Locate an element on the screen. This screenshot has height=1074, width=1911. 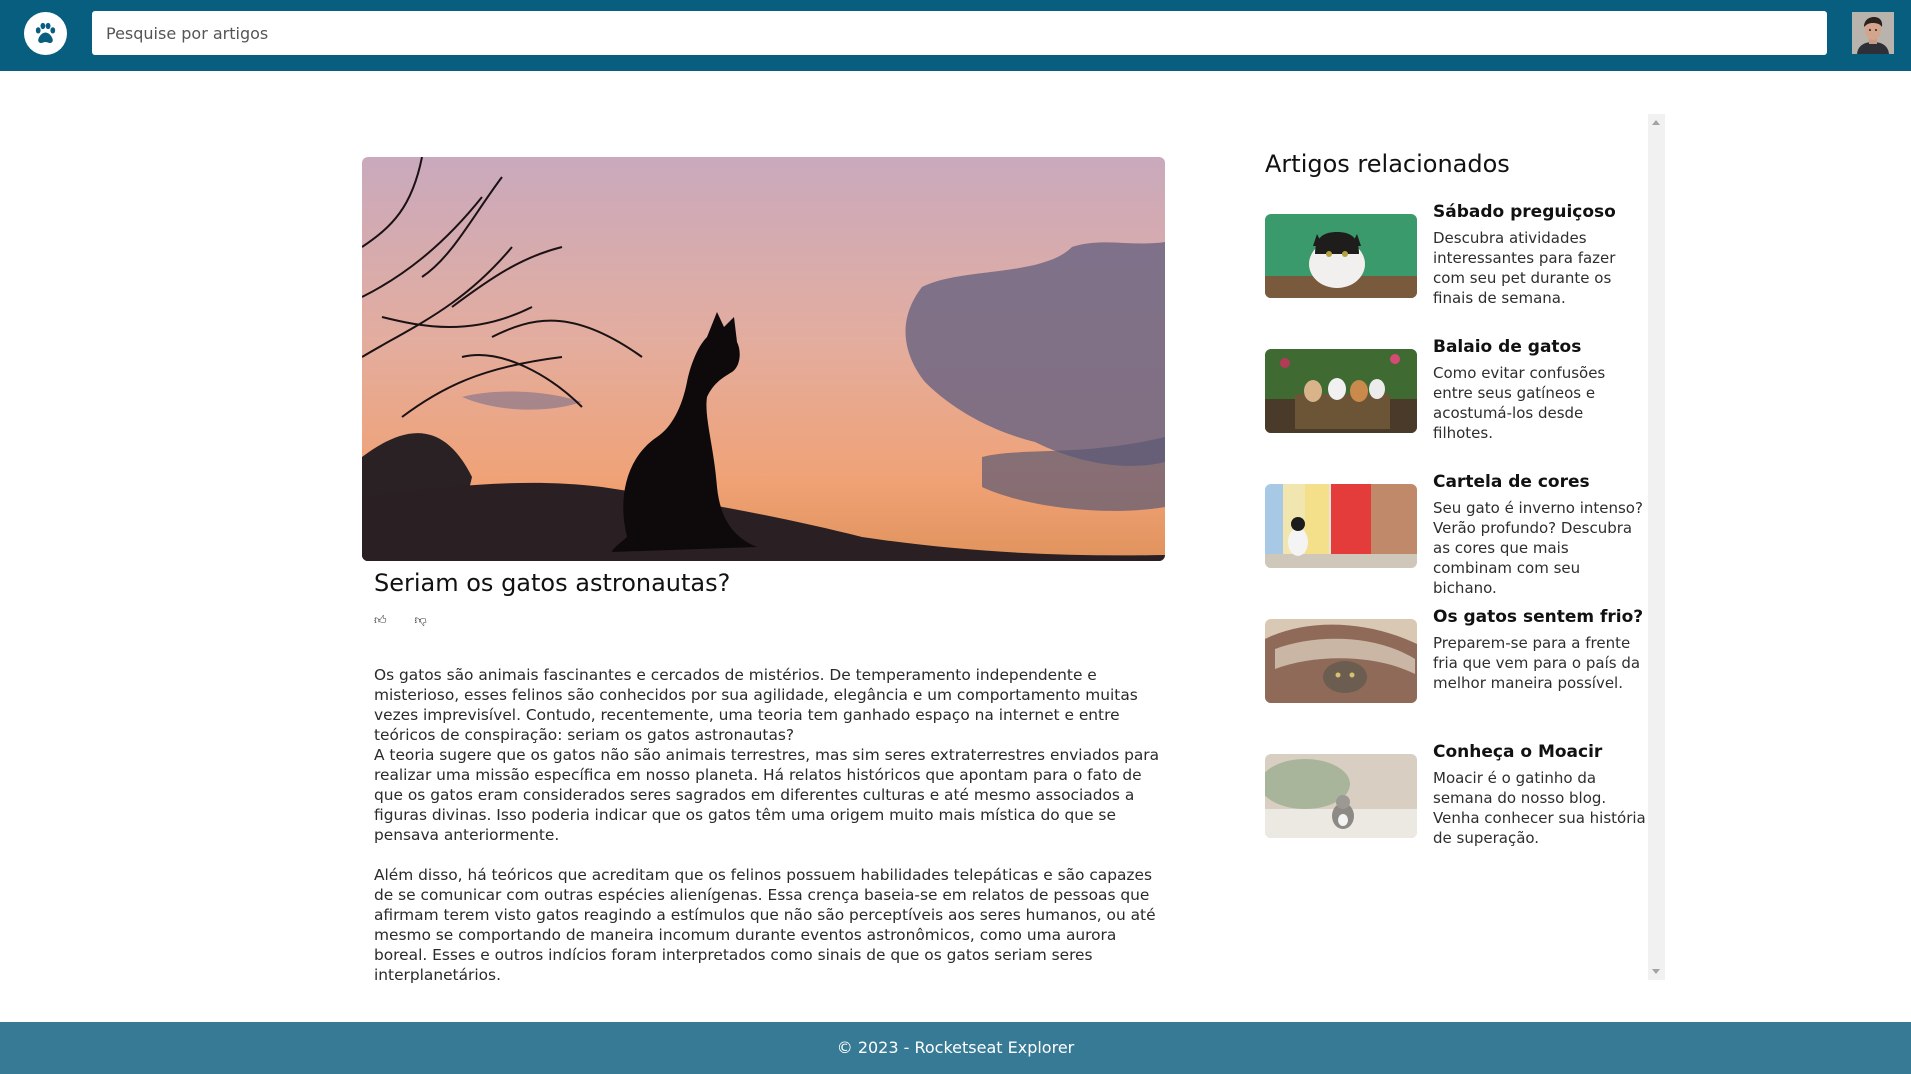
article-title: Seriam os gatos astronautas? is located at coordinates (552, 583).